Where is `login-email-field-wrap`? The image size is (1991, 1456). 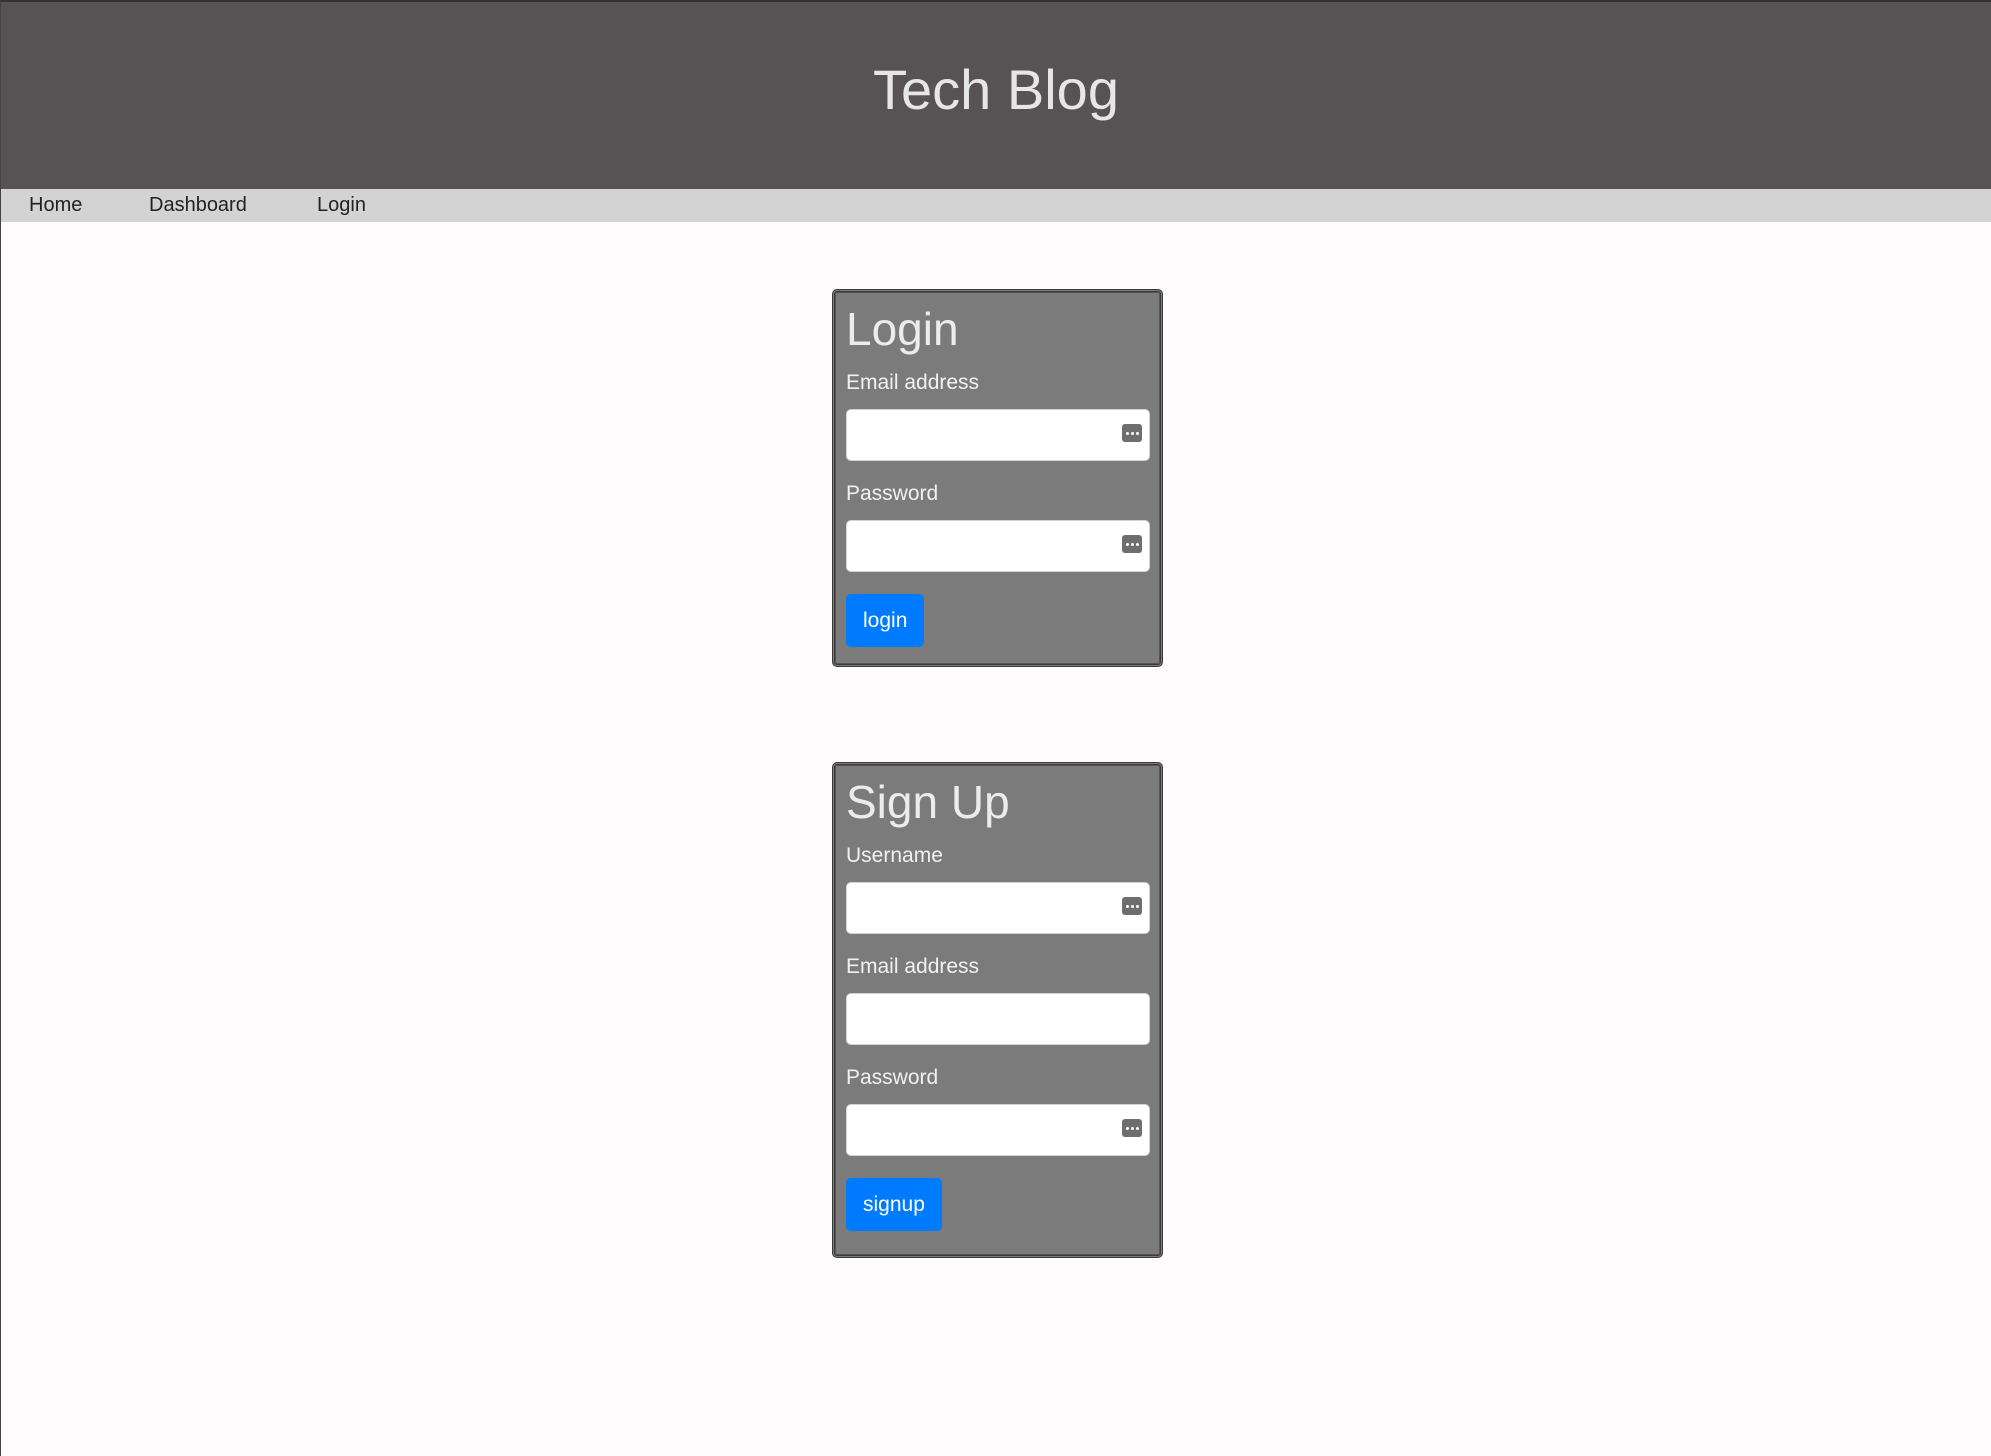 login-email-field-wrap is located at coordinates (998, 435).